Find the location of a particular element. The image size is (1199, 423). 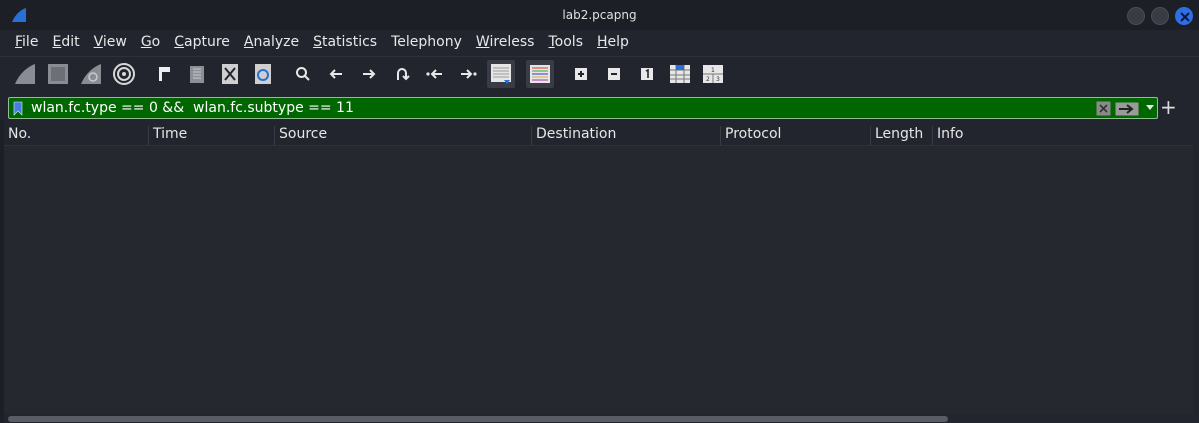

zoom-in-button is located at coordinates (581, 74).